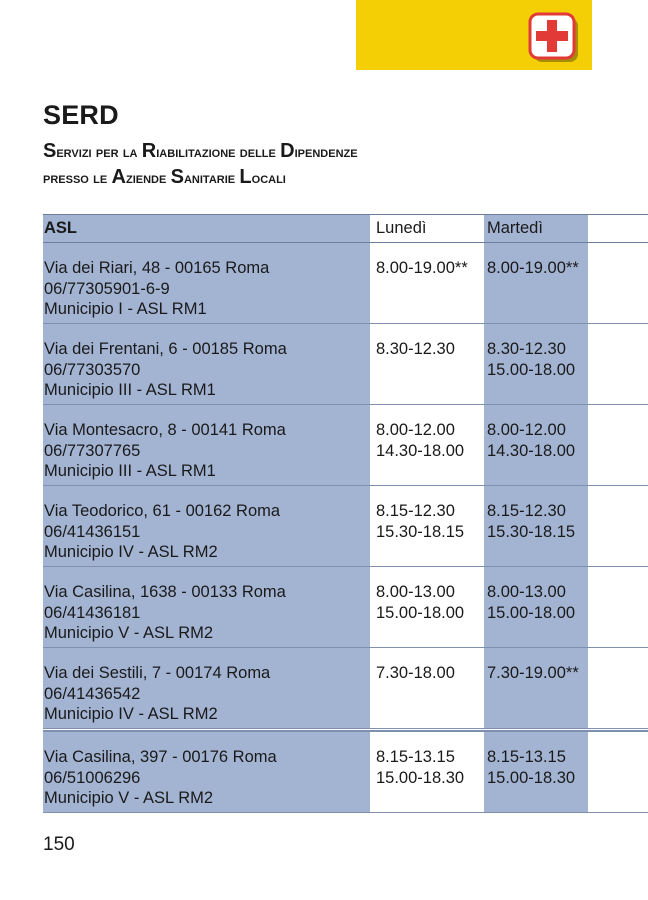 The height and width of the screenshot is (900, 648). Describe the element at coordinates (415, 349) in the screenshot. I see `monday-hours: 8.30-12.30` at that location.